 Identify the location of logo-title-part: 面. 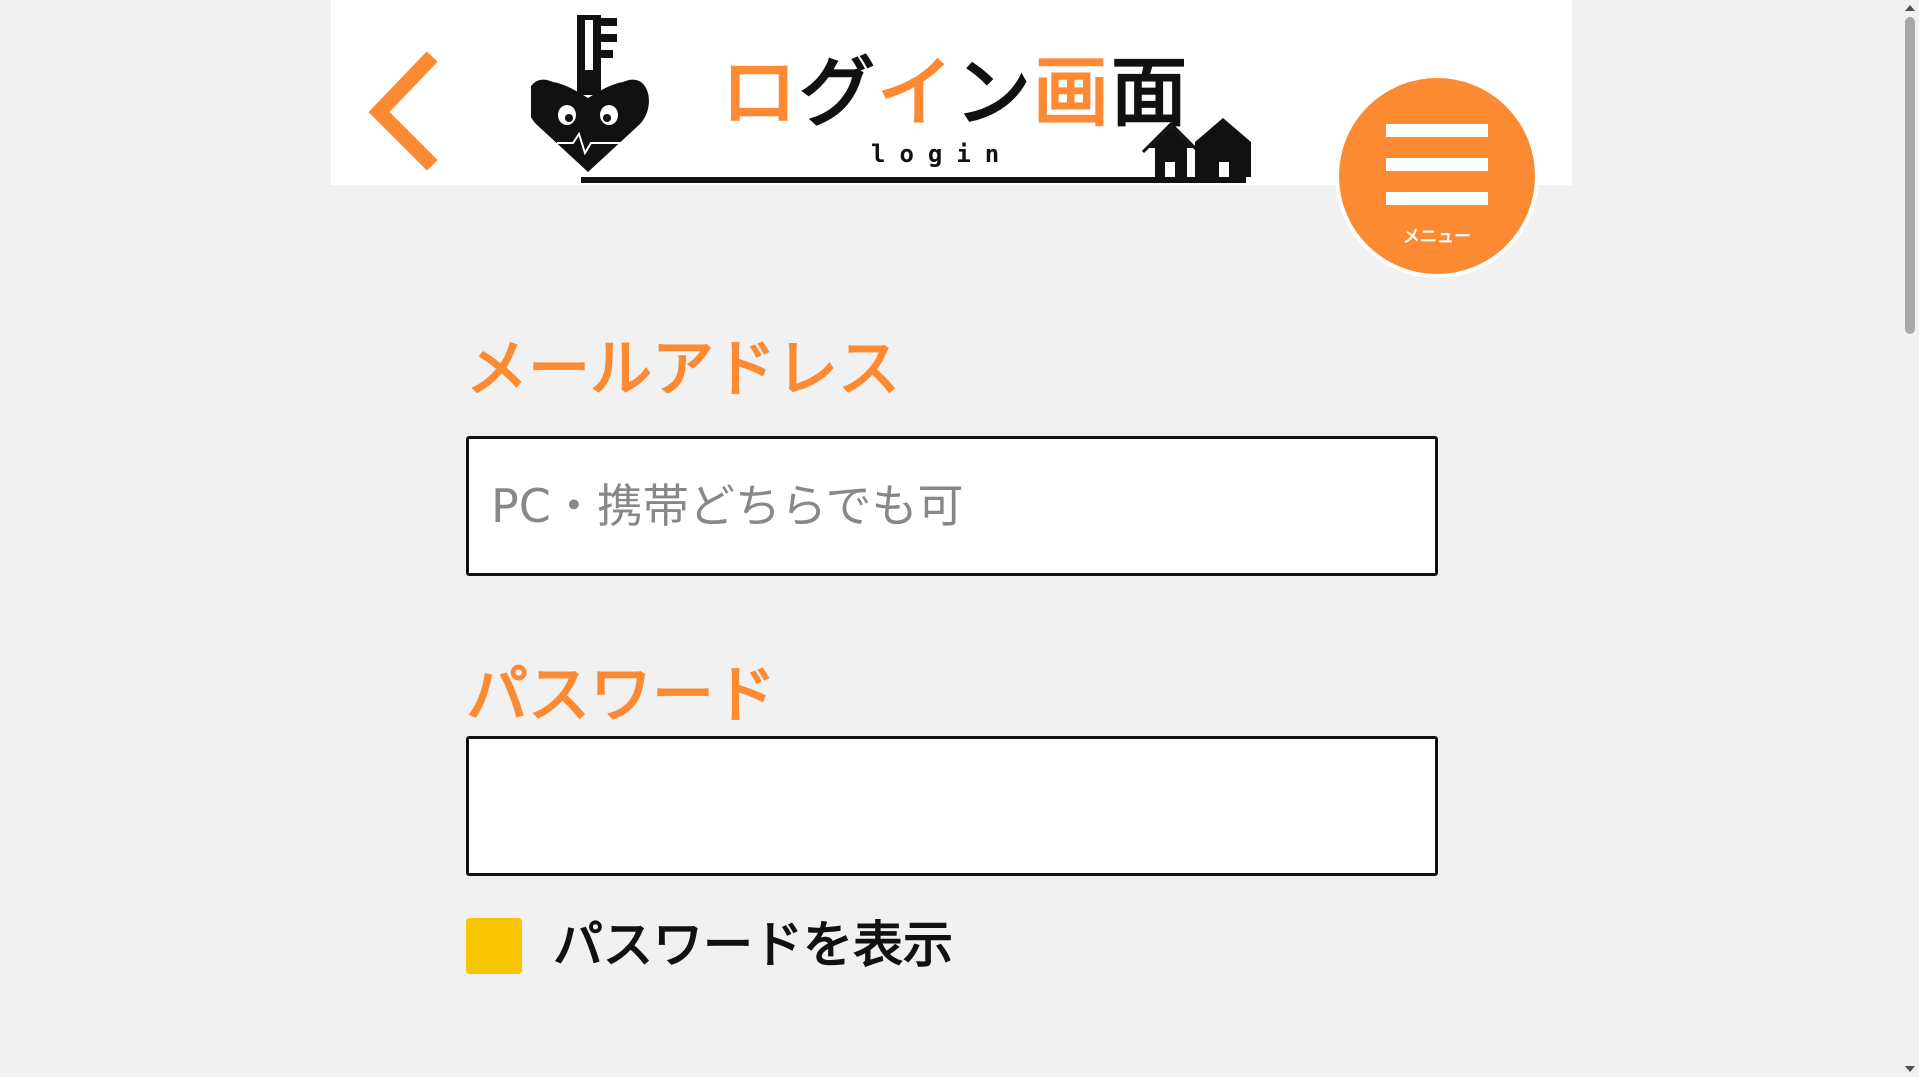
(1150, 92).